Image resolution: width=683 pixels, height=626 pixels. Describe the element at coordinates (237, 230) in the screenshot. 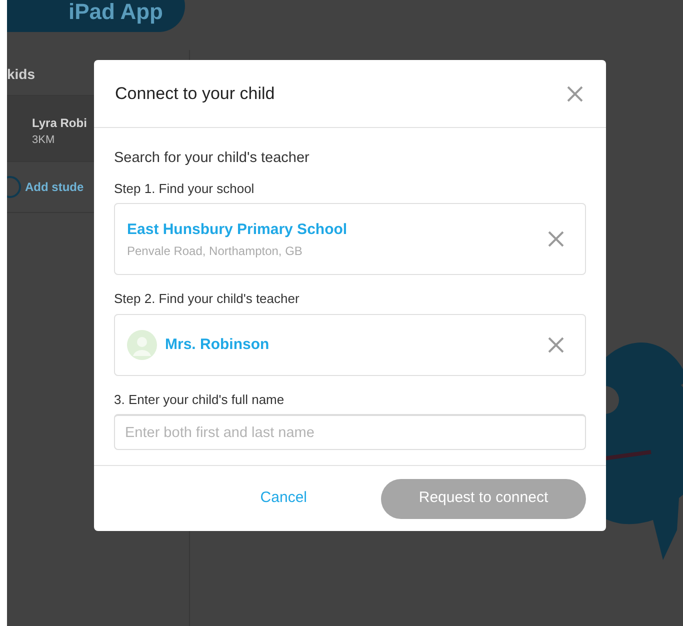

I see `school-name: East Hunsbury Primary School` at that location.